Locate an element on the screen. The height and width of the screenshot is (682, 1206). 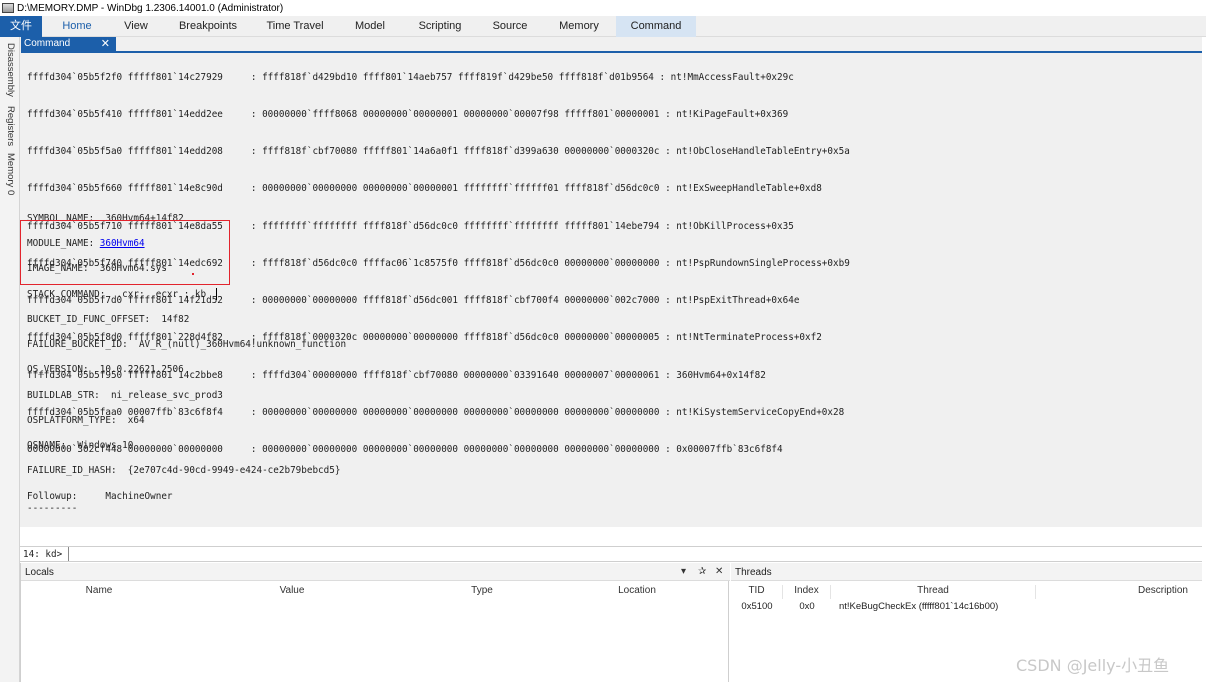
tab-source: Source is located at coordinates (510, 26).